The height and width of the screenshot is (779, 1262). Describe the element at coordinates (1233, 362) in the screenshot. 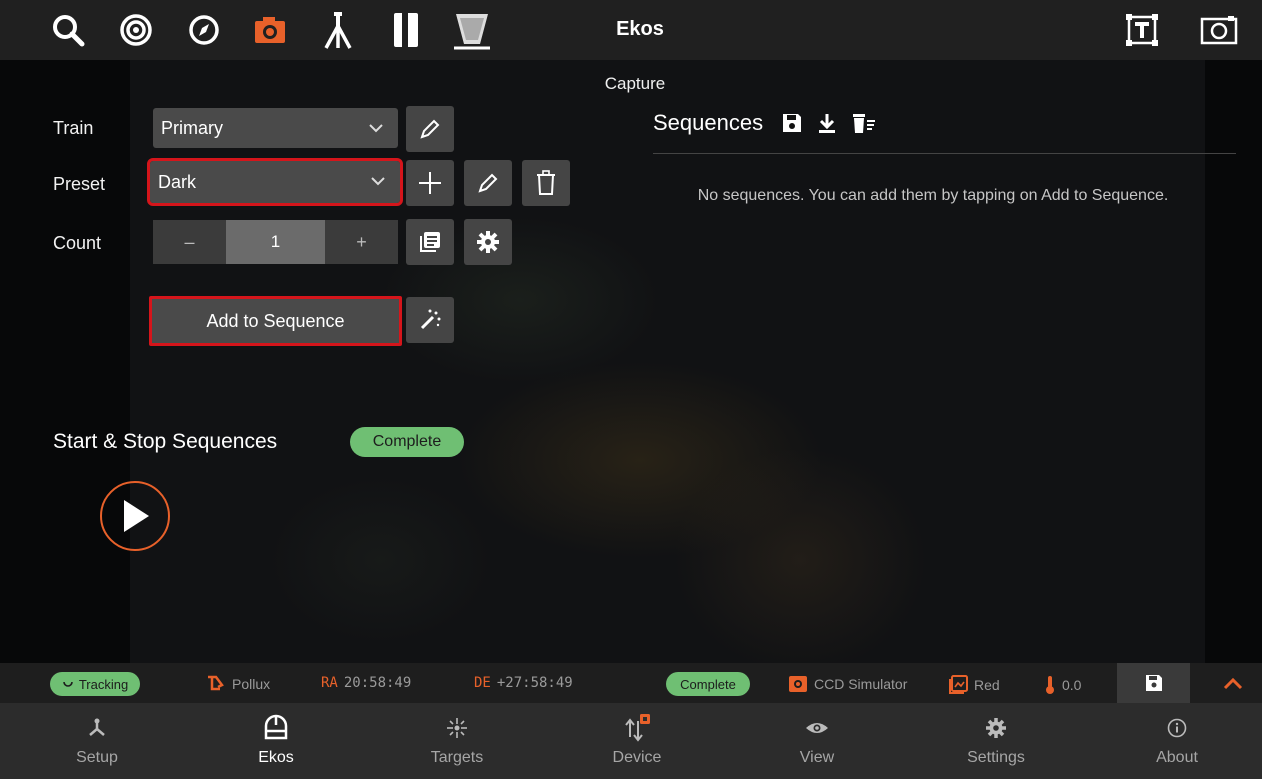

I see `background-shade-right` at that location.